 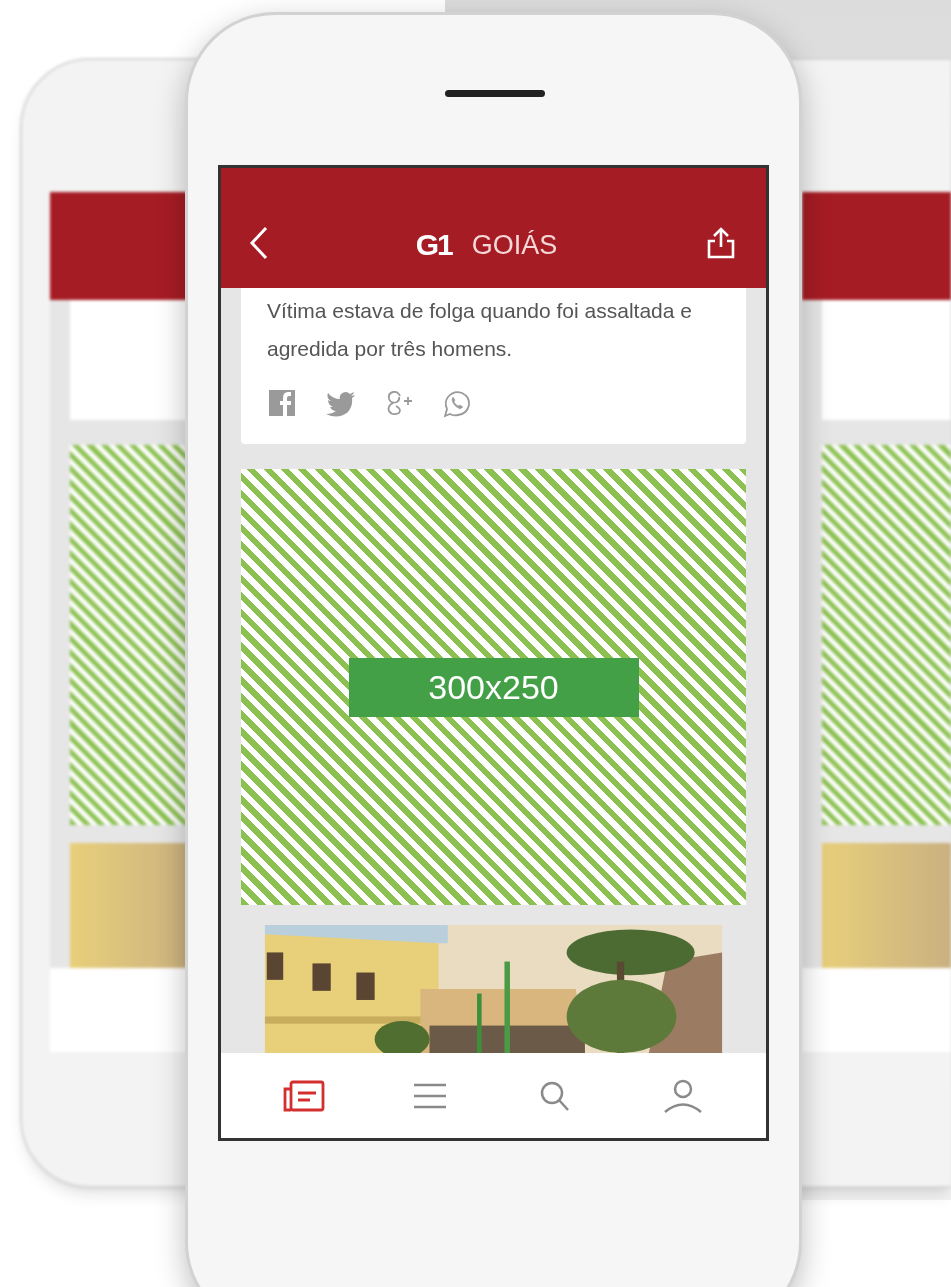 What do you see at coordinates (433, 245) in the screenshot?
I see `logo: G1` at bounding box center [433, 245].